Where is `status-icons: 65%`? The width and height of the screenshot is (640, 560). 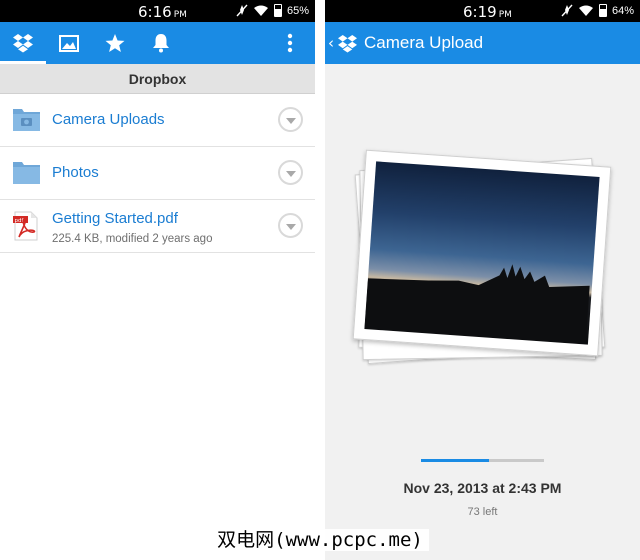
status-icons: 65% is located at coordinates (272, 10).